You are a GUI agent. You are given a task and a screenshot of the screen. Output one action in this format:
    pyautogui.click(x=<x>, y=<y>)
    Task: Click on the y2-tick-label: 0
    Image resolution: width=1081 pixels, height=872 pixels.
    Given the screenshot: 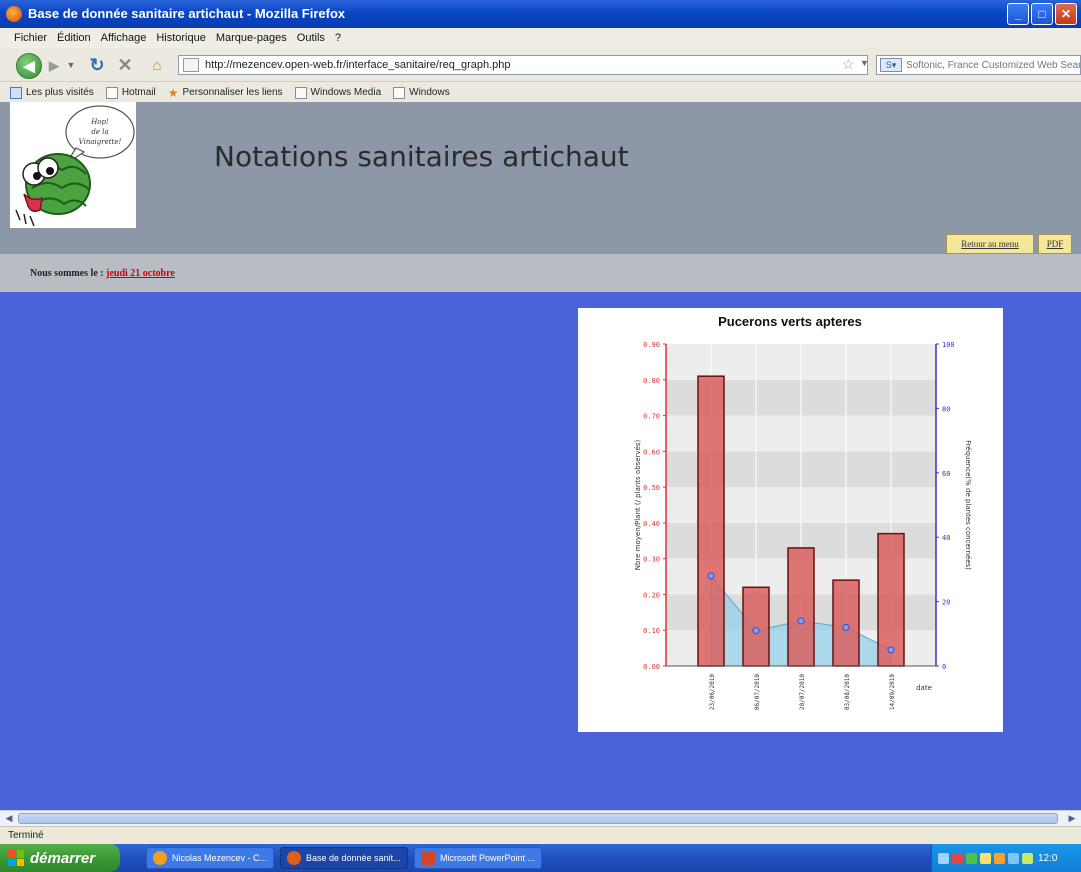 What is the action you would take?
    pyautogui.click(x=944, y=667)
    